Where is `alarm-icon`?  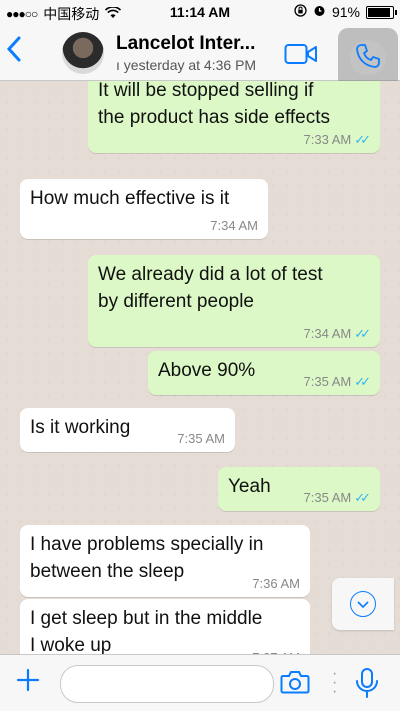 alarm-icon is located at coordinates (319, 12).